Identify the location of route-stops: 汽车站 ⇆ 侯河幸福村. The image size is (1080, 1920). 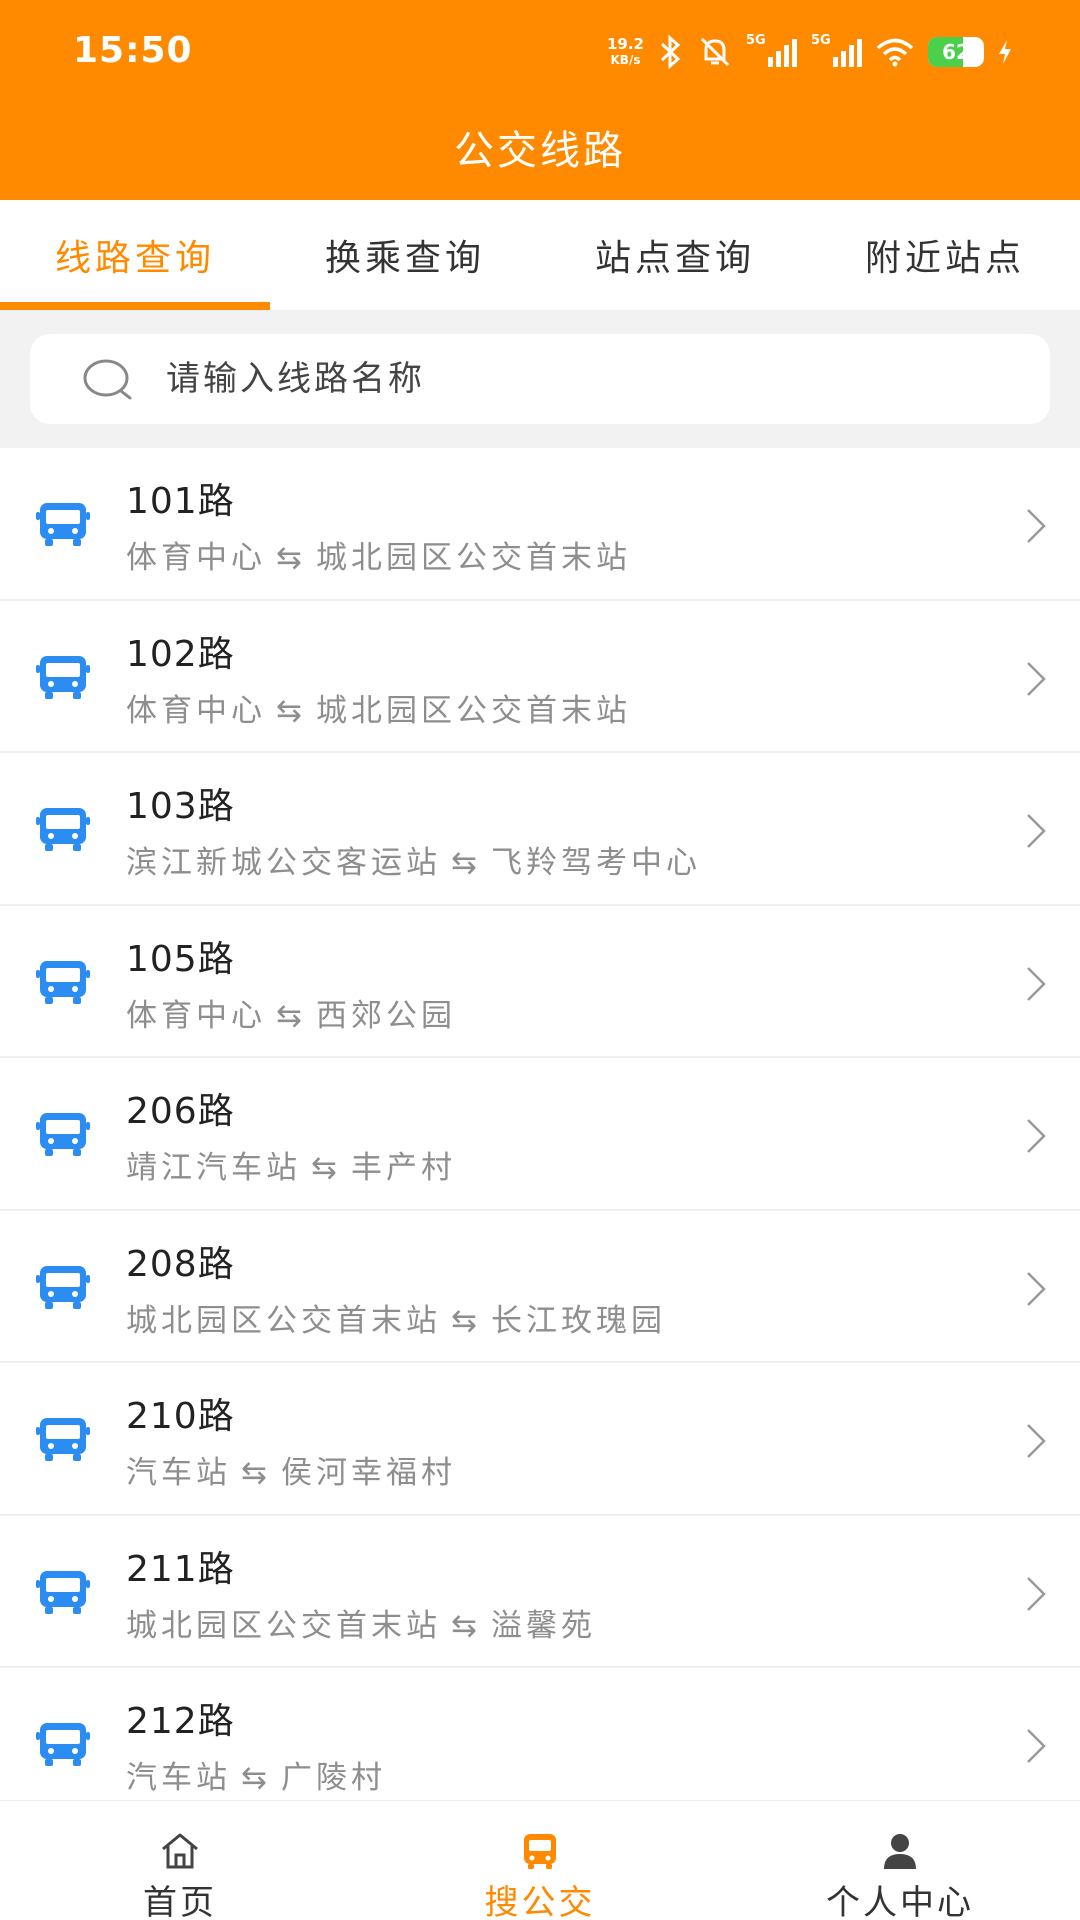
(291, 1469).